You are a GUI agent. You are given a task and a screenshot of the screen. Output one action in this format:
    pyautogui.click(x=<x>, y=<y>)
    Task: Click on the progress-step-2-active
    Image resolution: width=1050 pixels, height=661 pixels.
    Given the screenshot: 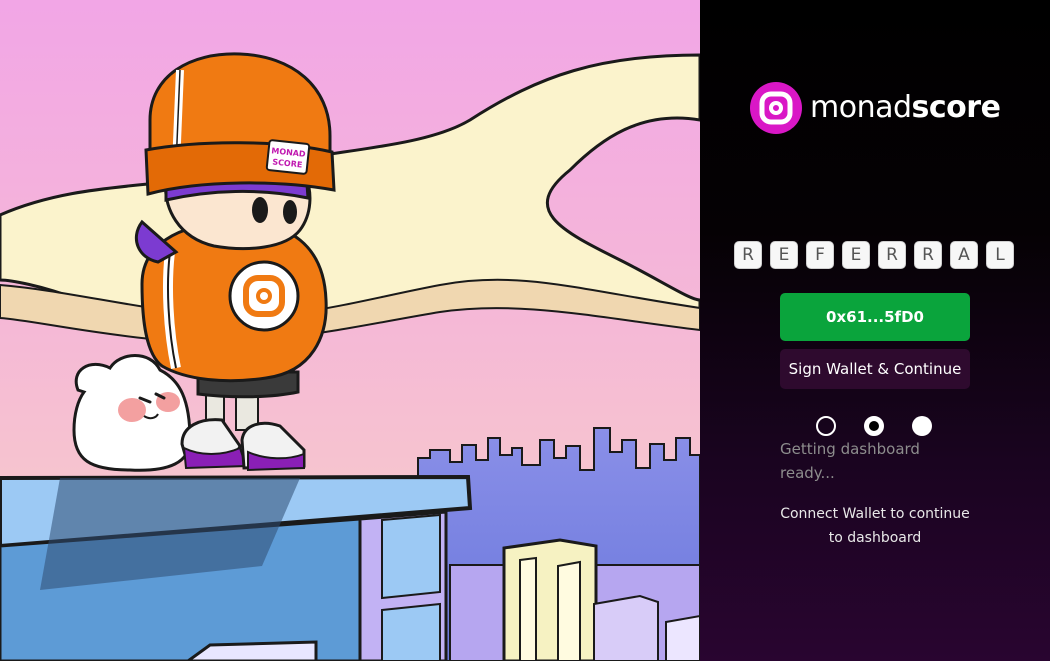 What is the action you would take?
    pyautogui.click(x=874, y=426)
    